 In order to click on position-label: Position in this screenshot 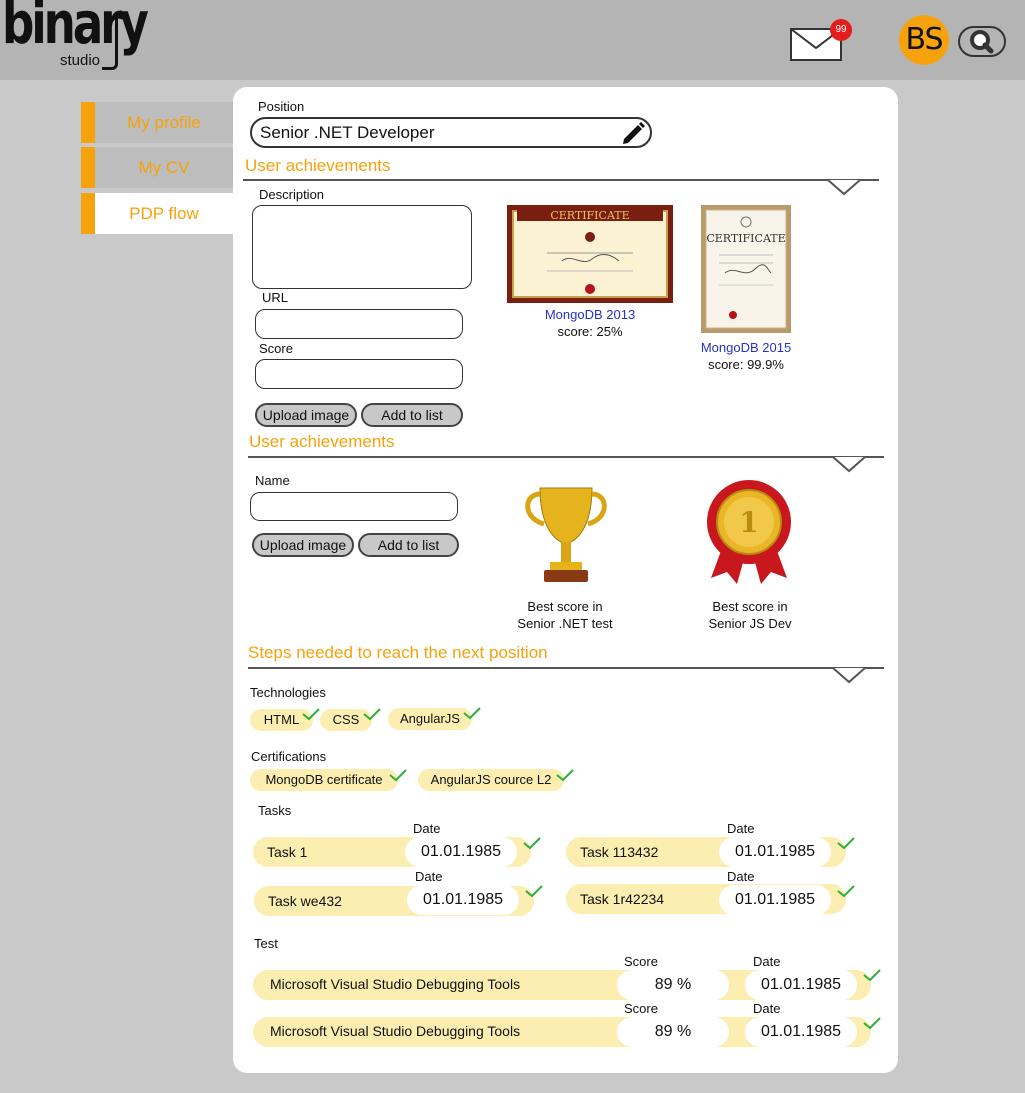, I will do `click(281, 106)`.